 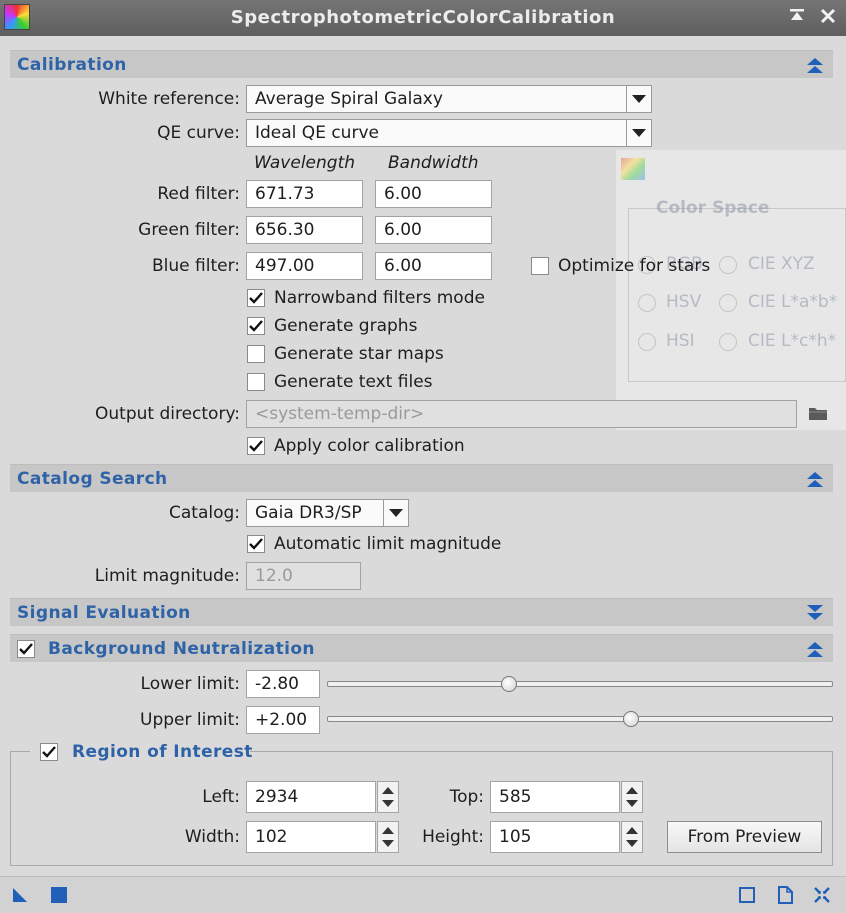 I want to click on roi-title: Region of Interest, so click(x=162, y=752).